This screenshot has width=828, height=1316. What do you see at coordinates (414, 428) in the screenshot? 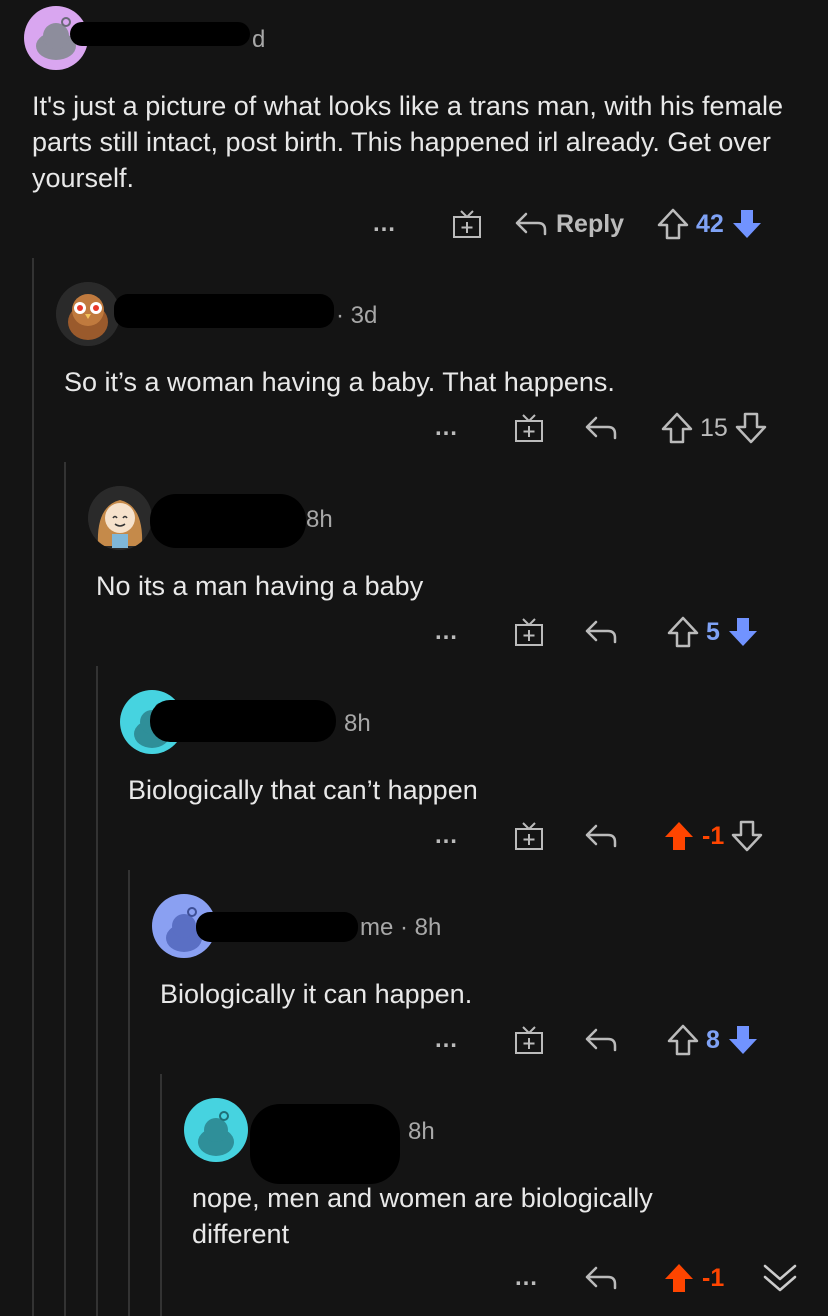
I see `comment-actions: … 15` at bounding box center [414, 428].